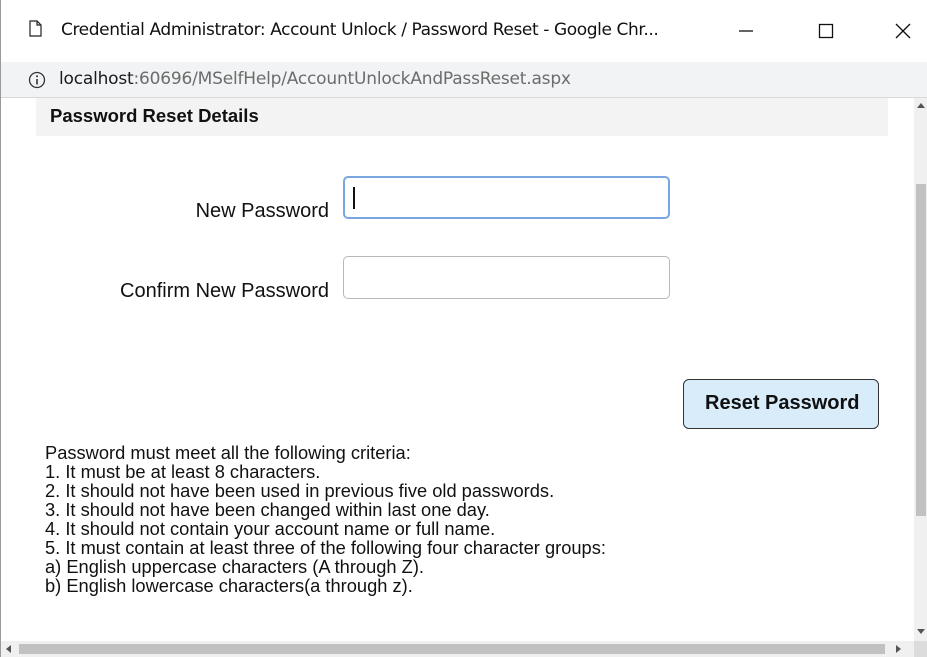  Describe the element at coordinates (8, 649) in the screenshot. I see `scroll-left-icon` at that location.